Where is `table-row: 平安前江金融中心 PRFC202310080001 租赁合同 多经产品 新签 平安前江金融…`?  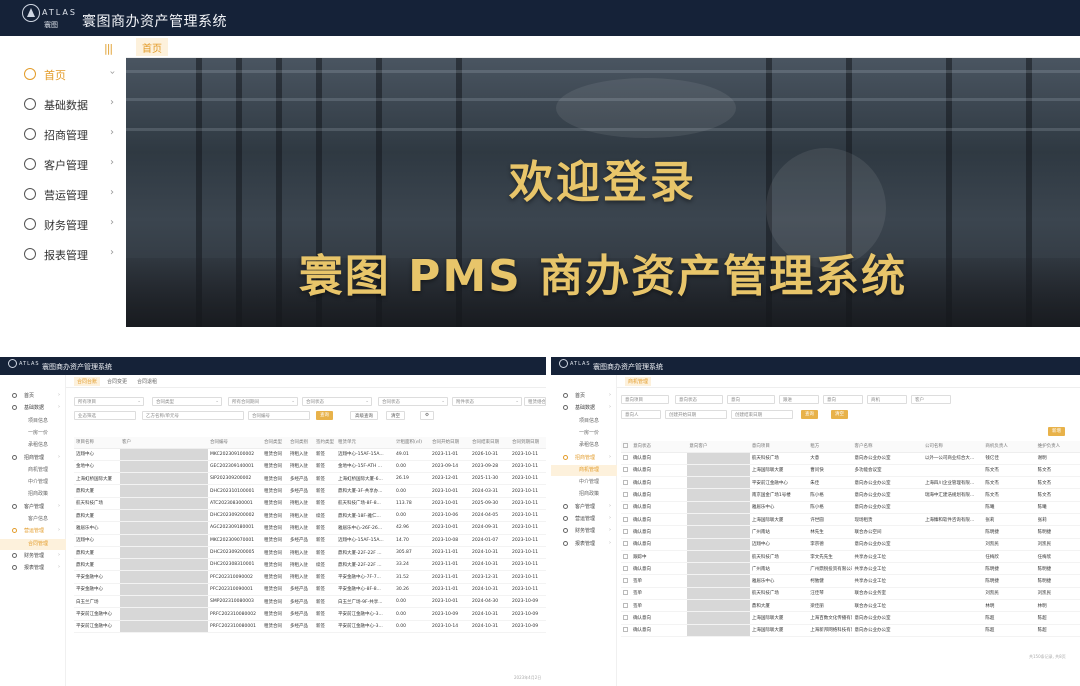 table-row: 平安前江金融中心 PRFC202310080001 租赁合同 多经产品 新签 平安前江金融… is located at coordinates (310, 626).